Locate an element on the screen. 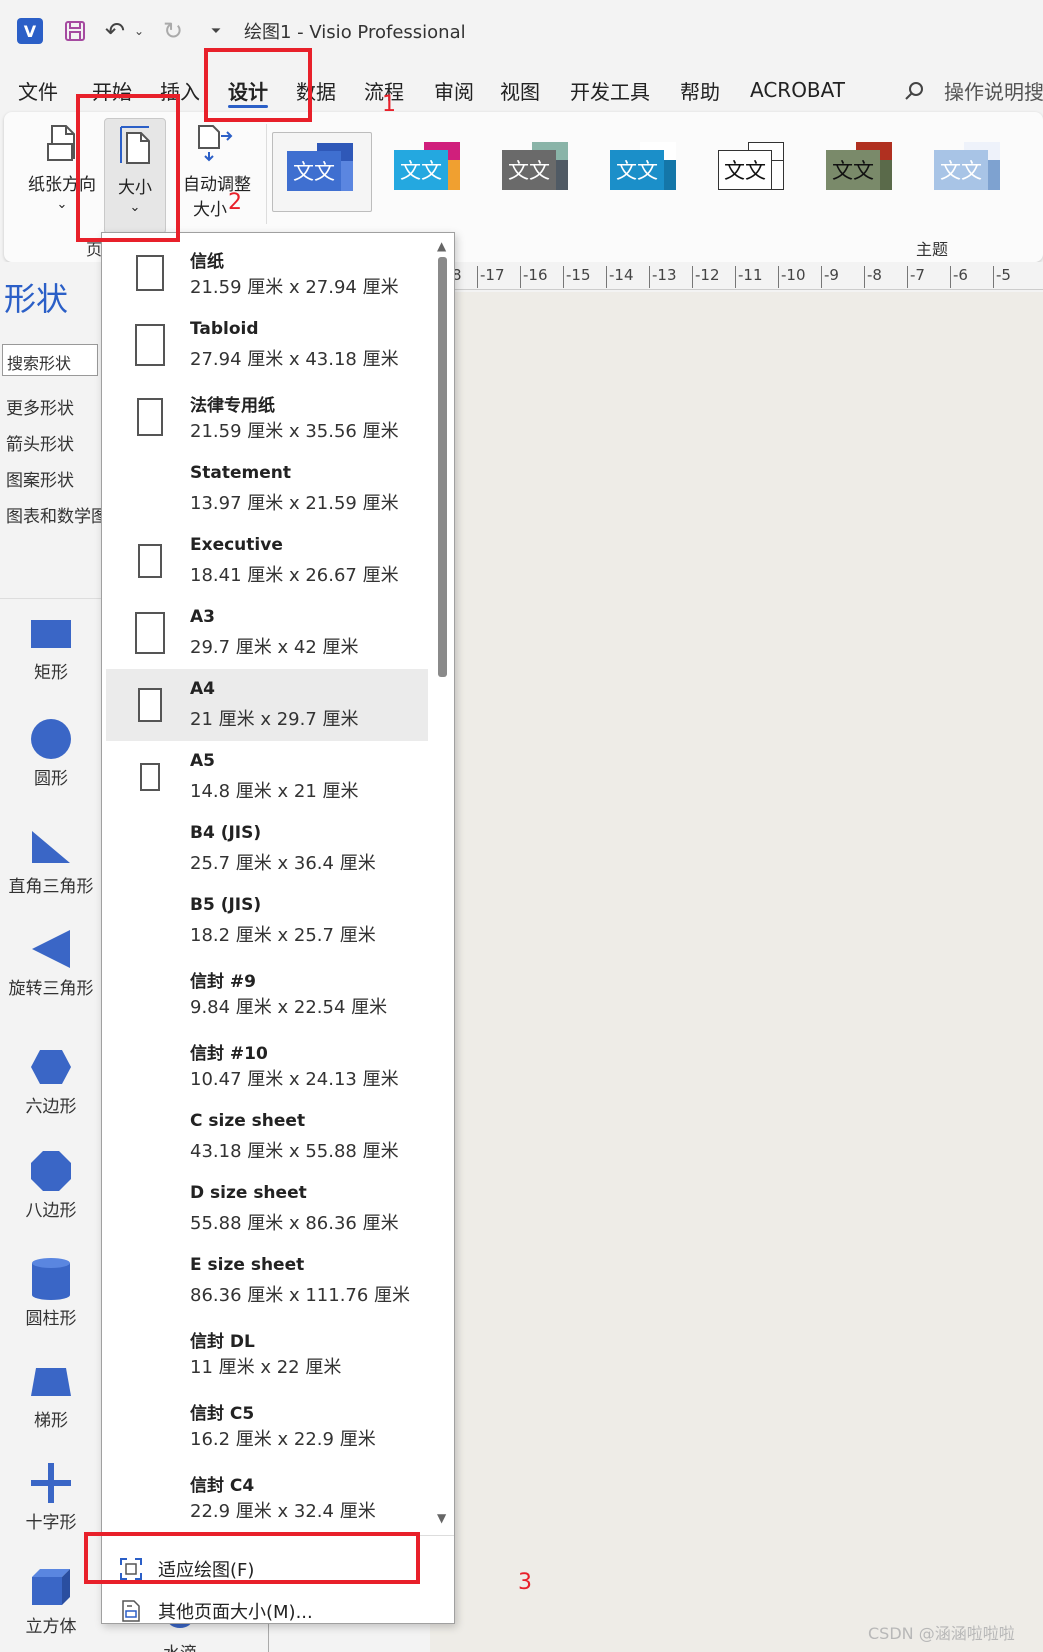 The image size is (1043, 1652). shape-cross: 十字形 is located at coordinates (51, 1495).